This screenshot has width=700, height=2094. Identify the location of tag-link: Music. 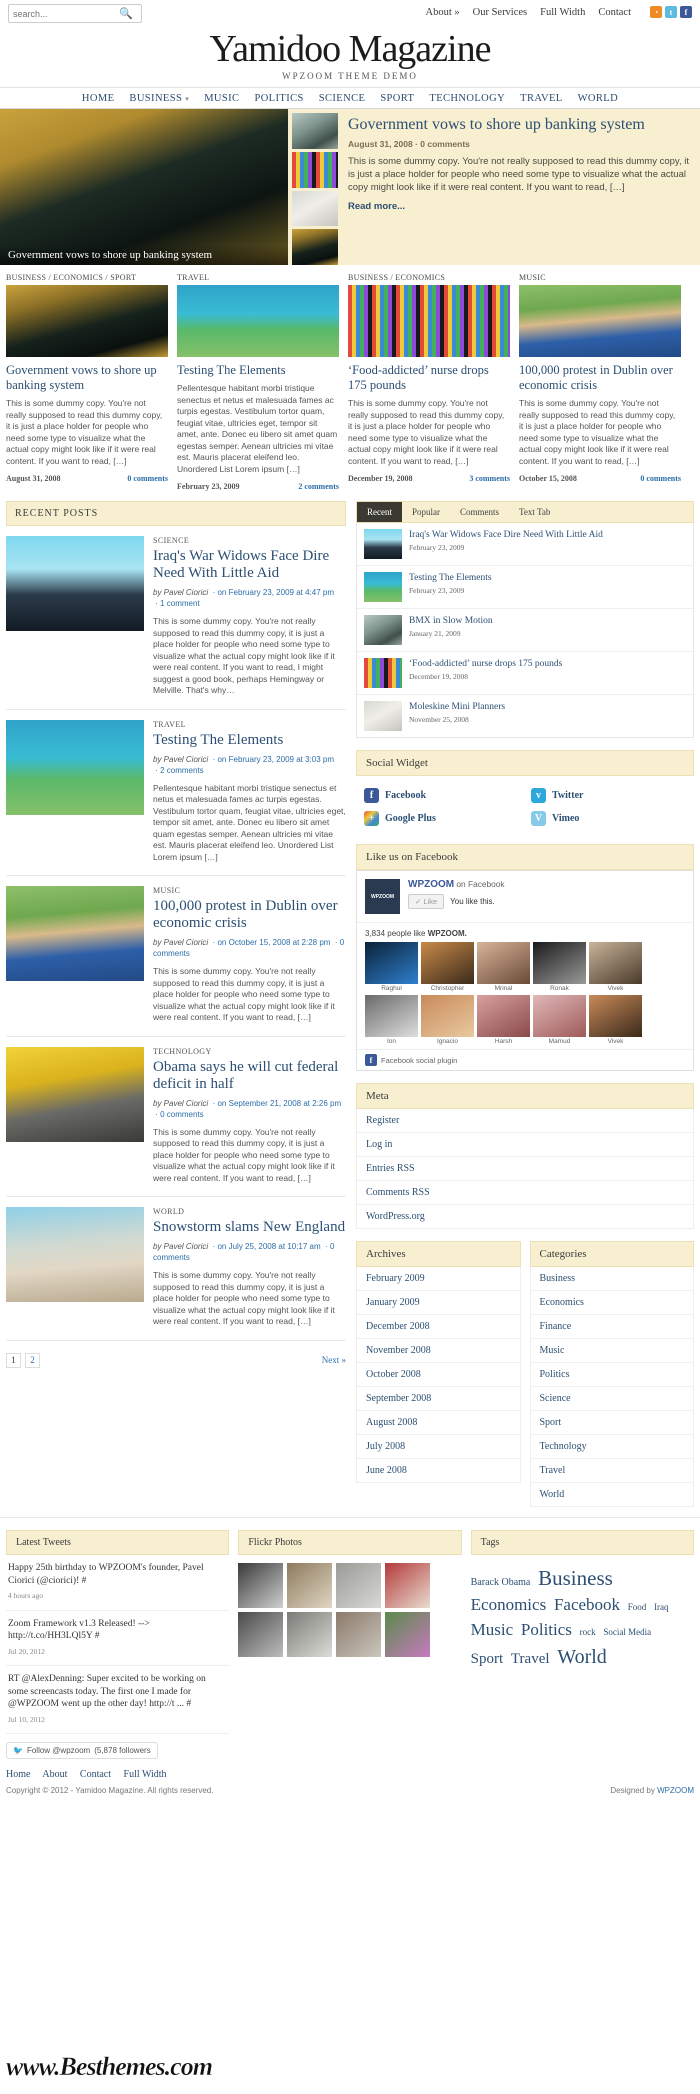
(492, 1630).